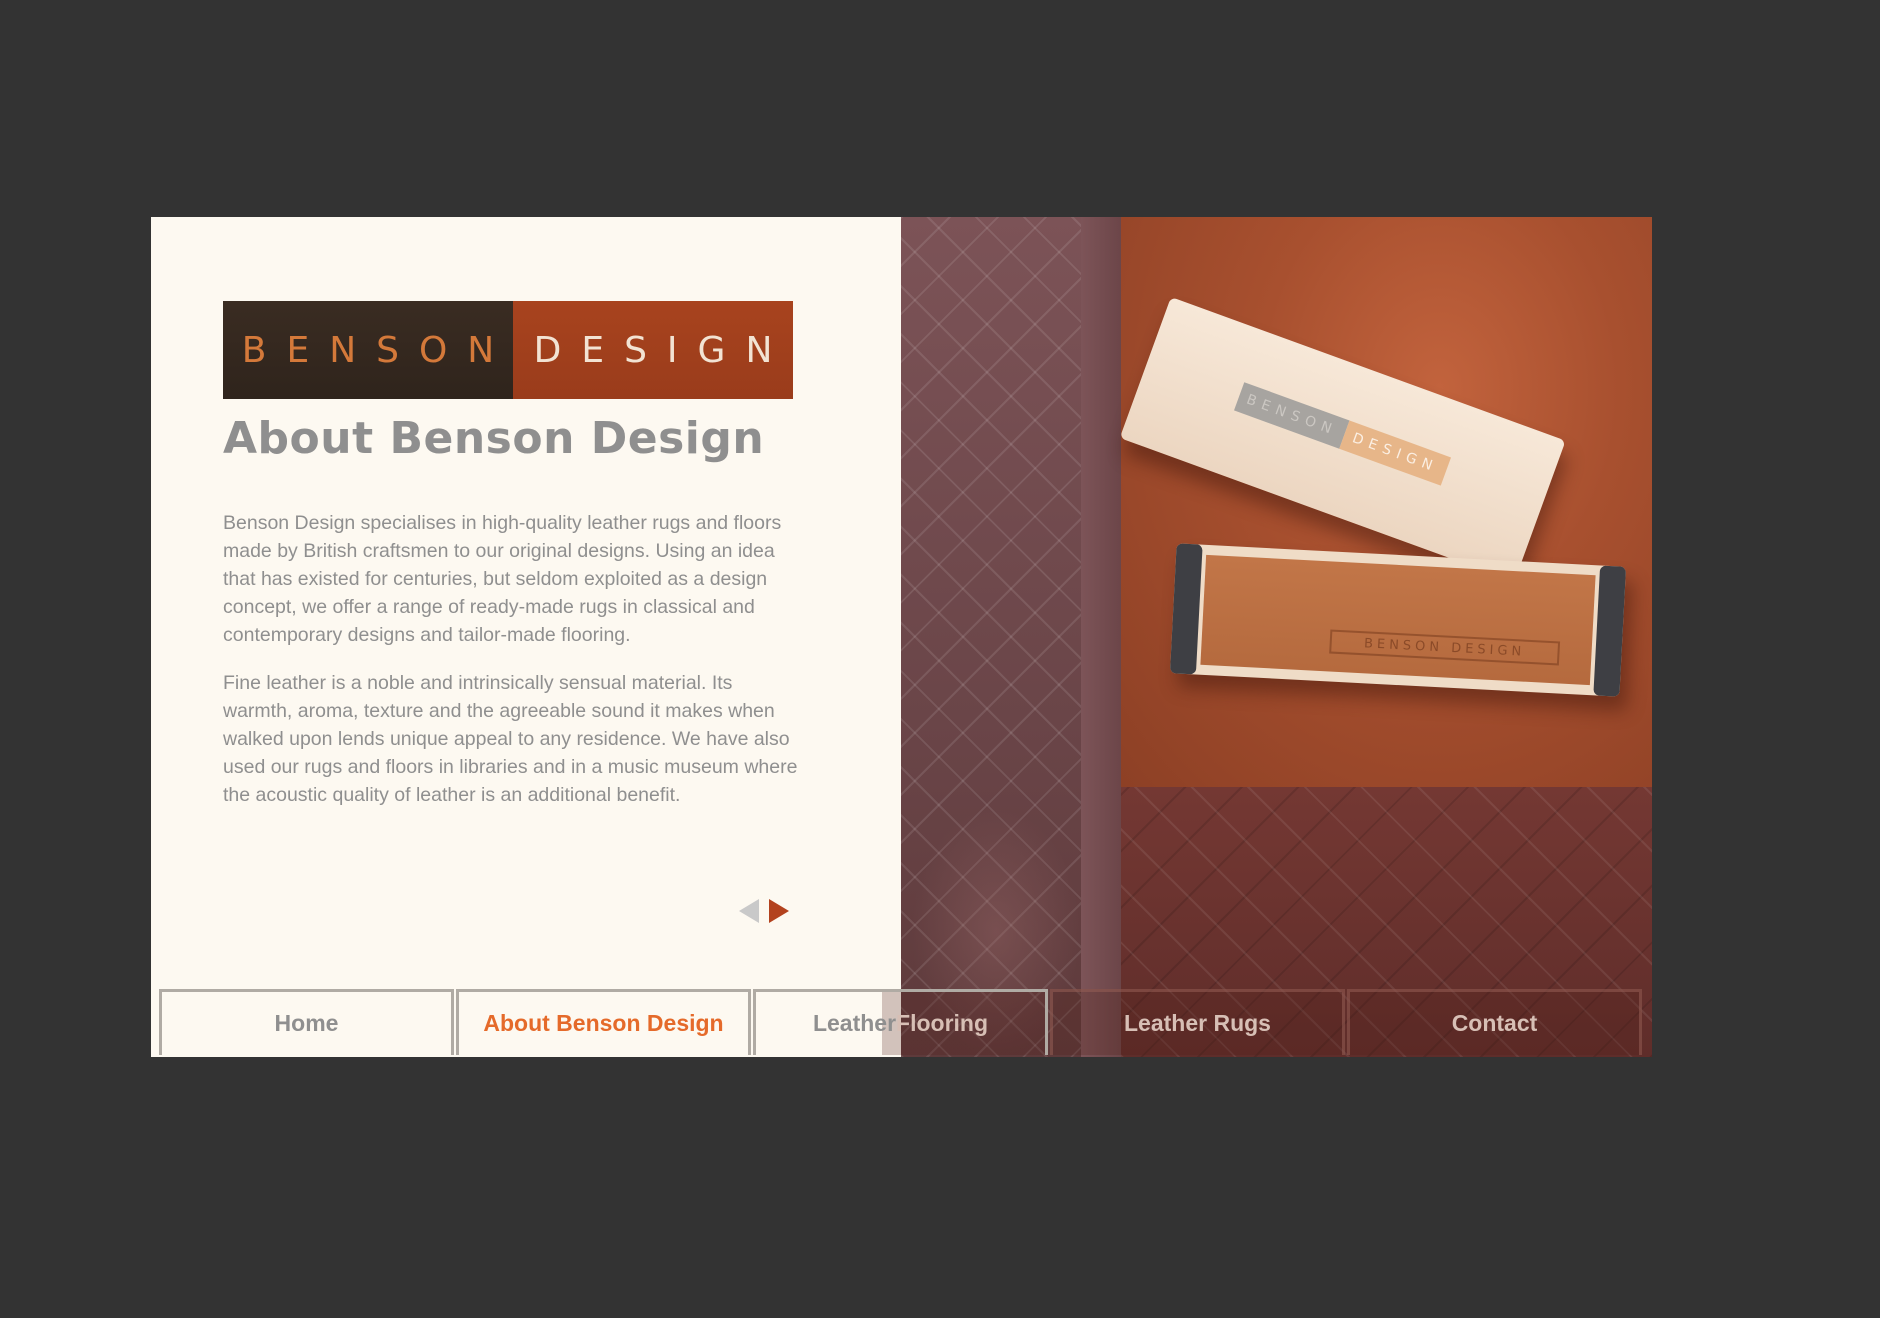  Describe the element at coordinates (779, 911) in the screenshot. I see `arrow-right-icon` at that location.